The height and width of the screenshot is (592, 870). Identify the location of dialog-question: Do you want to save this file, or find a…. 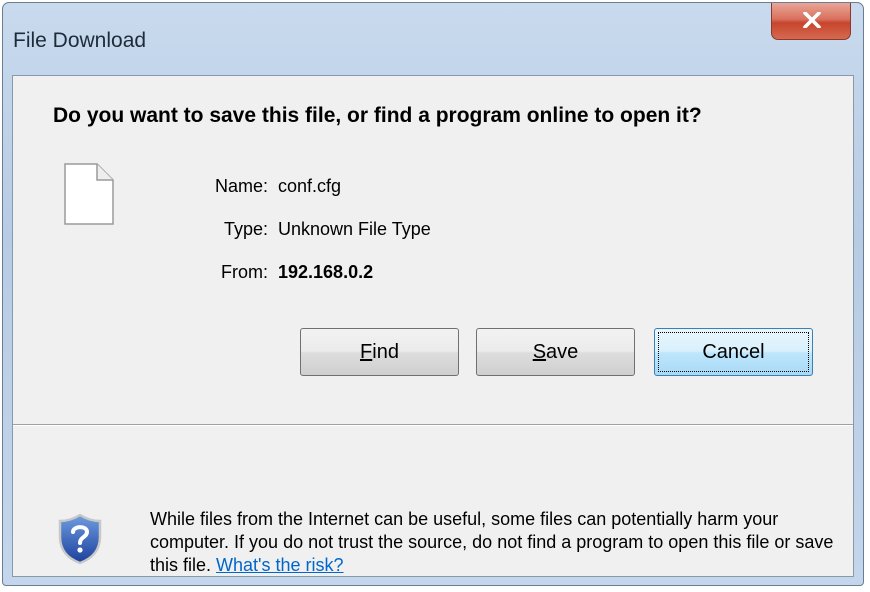
(377, 115).